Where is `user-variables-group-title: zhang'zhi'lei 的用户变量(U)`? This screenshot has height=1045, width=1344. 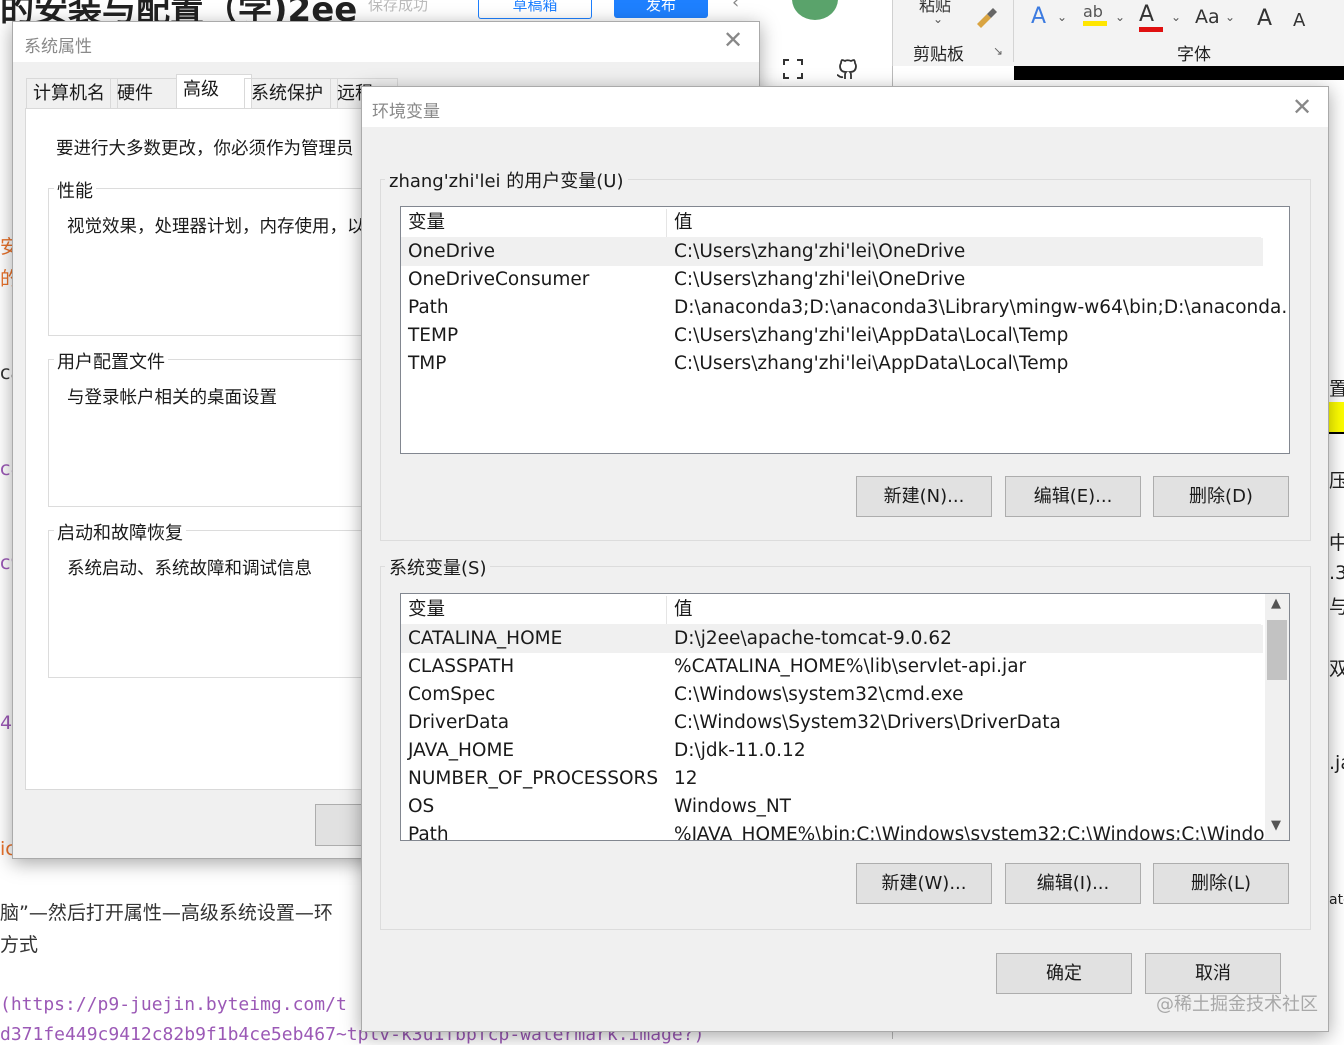
user-variables-group-title: zhang'zhi'lei 的用户变量(U) is located at coordinates (506, 180).